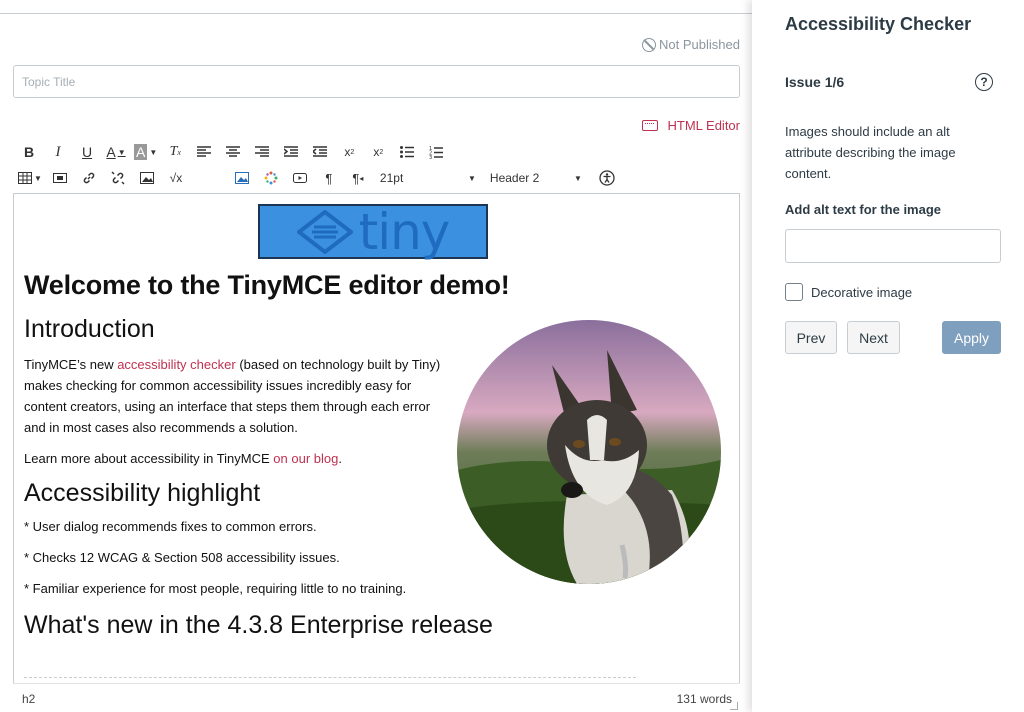  What do you see at coordinates (147, 178) in the screenshot?
I see `image-icon` at bounding box center [147, 178].